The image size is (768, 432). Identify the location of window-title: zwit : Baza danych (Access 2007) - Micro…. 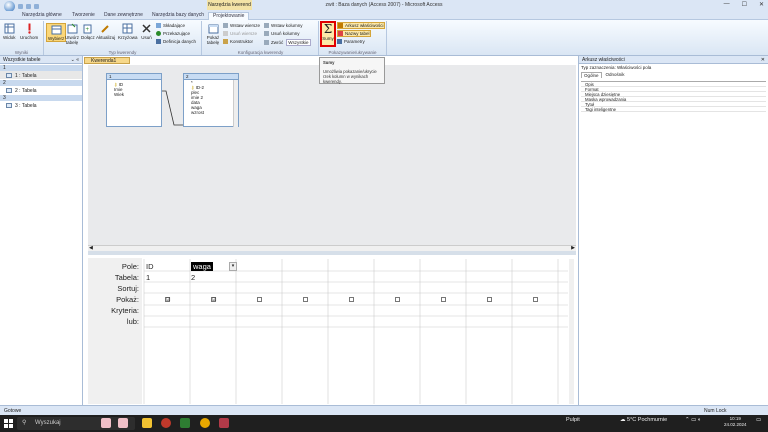
(384, 5).